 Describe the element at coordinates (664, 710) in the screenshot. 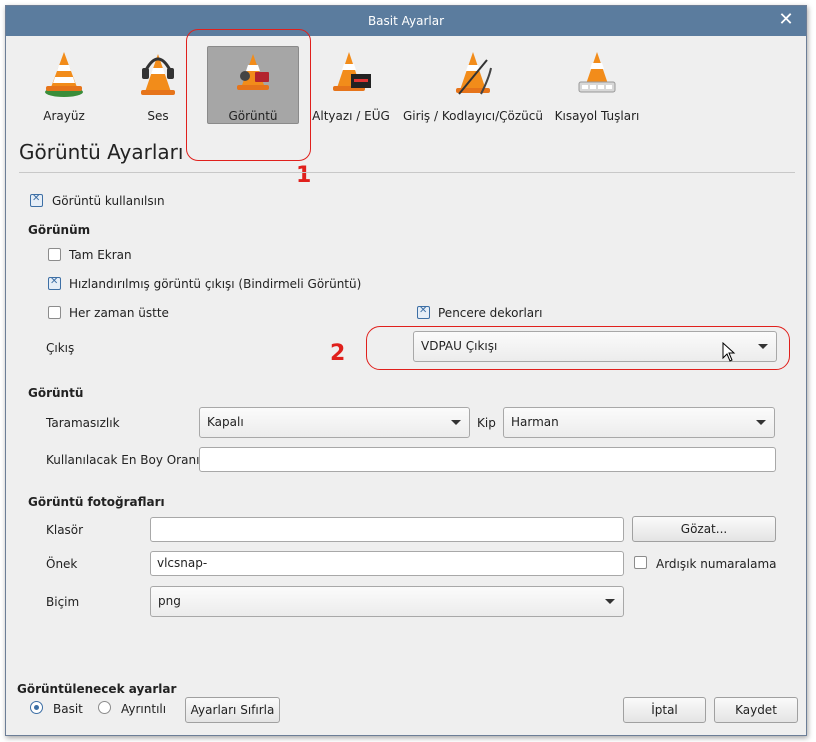

I see `cancel-button: İptal` at that location.